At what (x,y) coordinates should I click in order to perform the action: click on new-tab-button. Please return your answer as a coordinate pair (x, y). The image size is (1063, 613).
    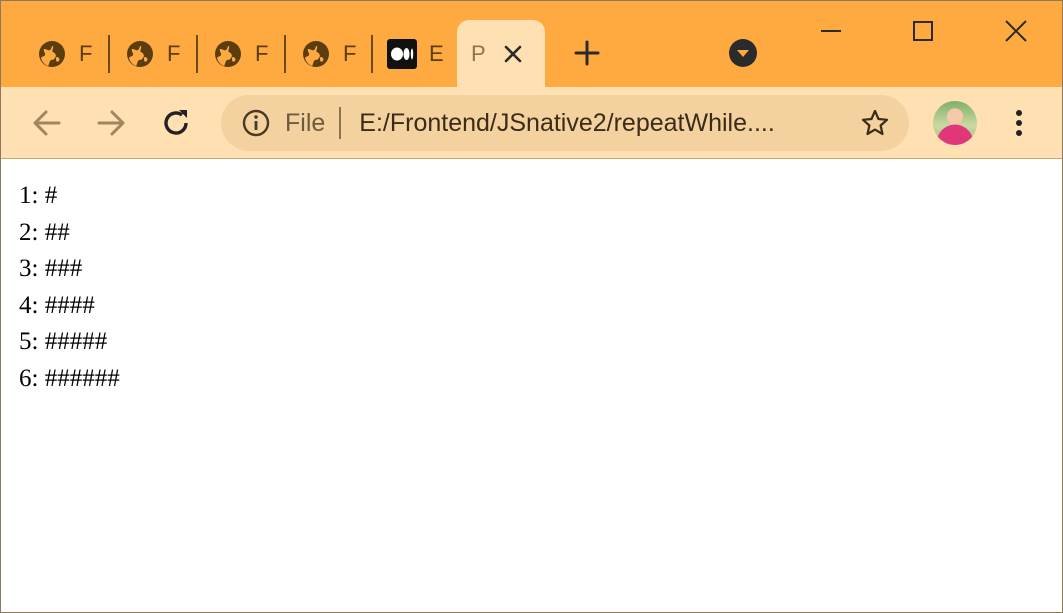
    Looking at the image, I should click on (587, 53).